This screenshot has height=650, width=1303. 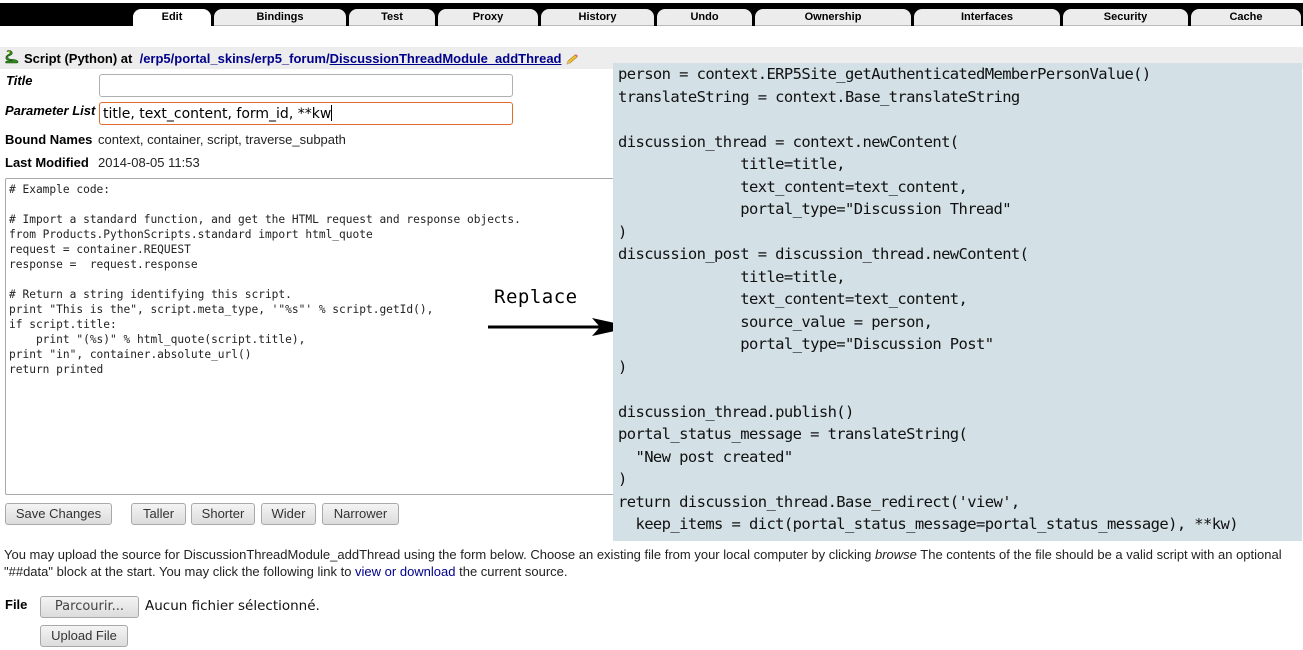 I want to click on breadcrumb-erp5-forum: /erp5_forum, so click(x=288, y=58).